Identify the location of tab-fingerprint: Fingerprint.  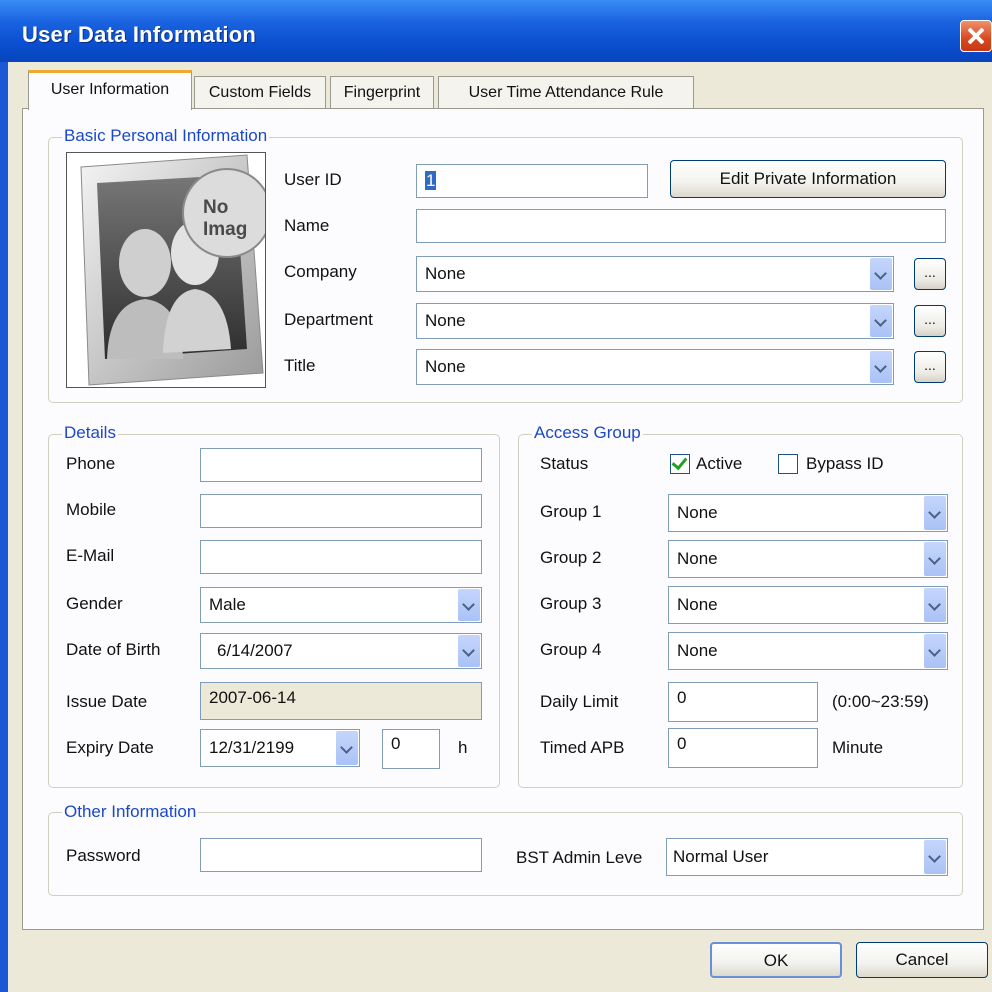
(382, 92).